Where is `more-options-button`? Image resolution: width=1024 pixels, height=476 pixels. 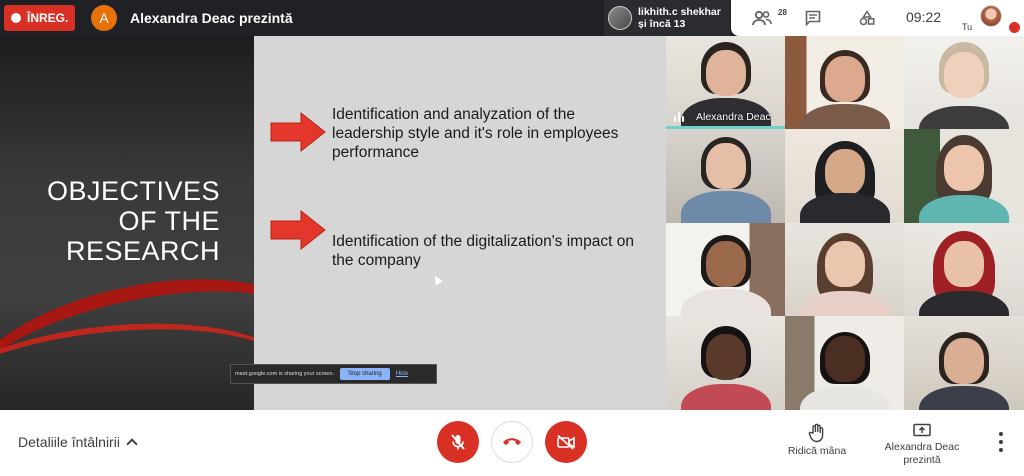
more-options-button is located at coordinates (1001, 442).